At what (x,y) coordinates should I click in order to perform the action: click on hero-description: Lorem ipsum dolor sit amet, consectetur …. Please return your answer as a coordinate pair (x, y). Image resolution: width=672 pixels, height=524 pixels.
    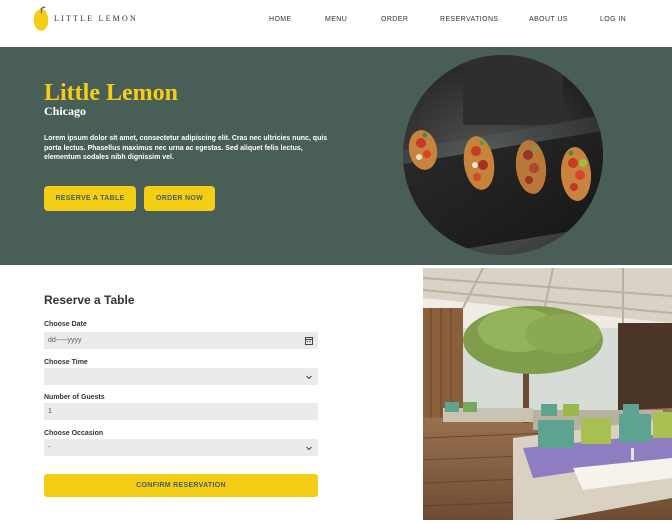
    Looking at the image, I should click on (186, 148).